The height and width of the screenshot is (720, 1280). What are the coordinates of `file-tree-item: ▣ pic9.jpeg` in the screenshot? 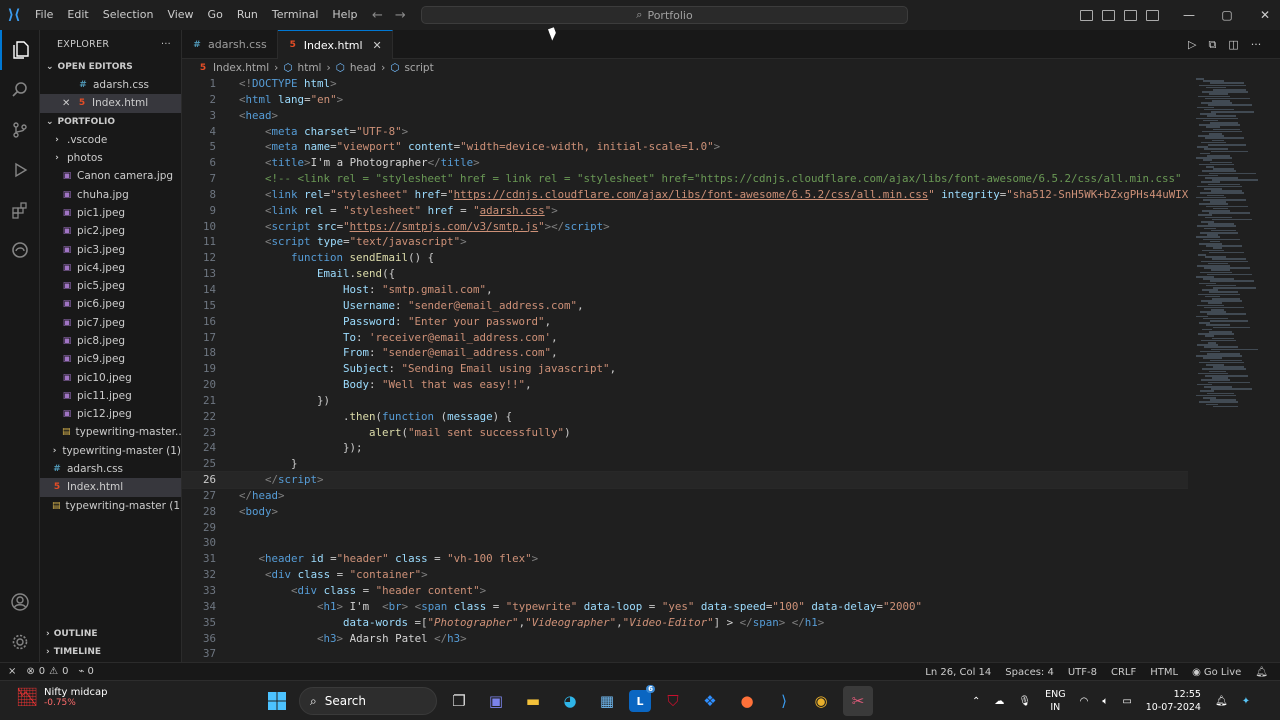 It's located at (110, 359).